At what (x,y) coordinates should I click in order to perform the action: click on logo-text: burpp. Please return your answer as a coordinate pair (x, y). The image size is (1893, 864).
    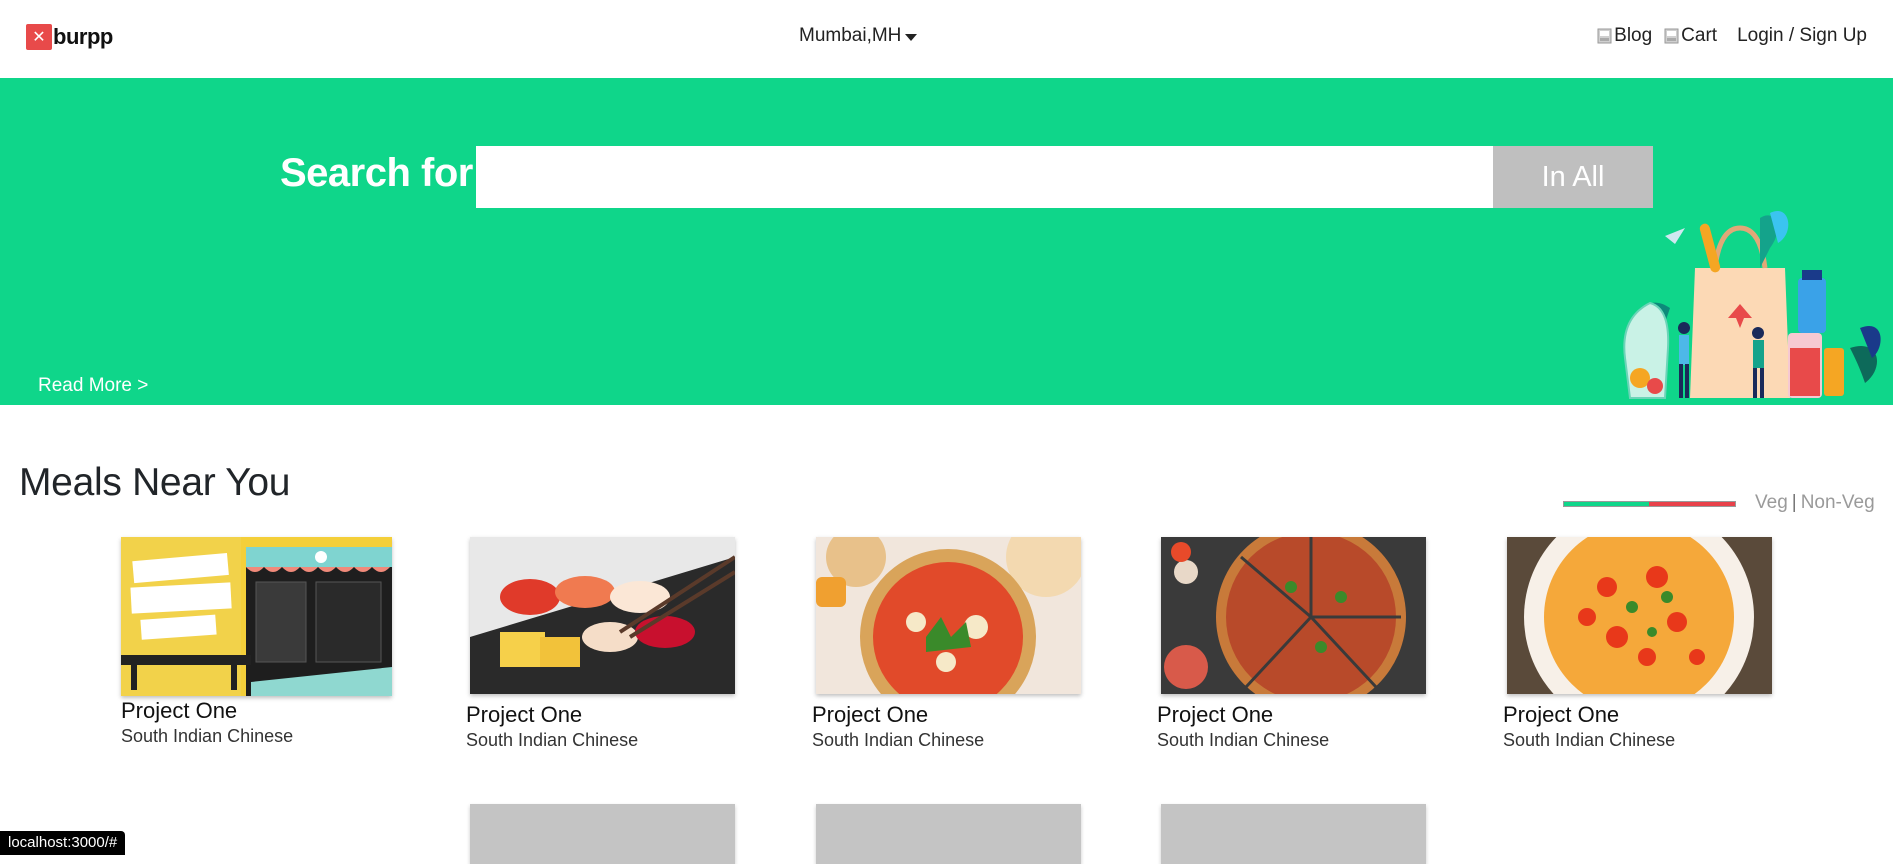
    Looking at the image, I should click on (83, 36).